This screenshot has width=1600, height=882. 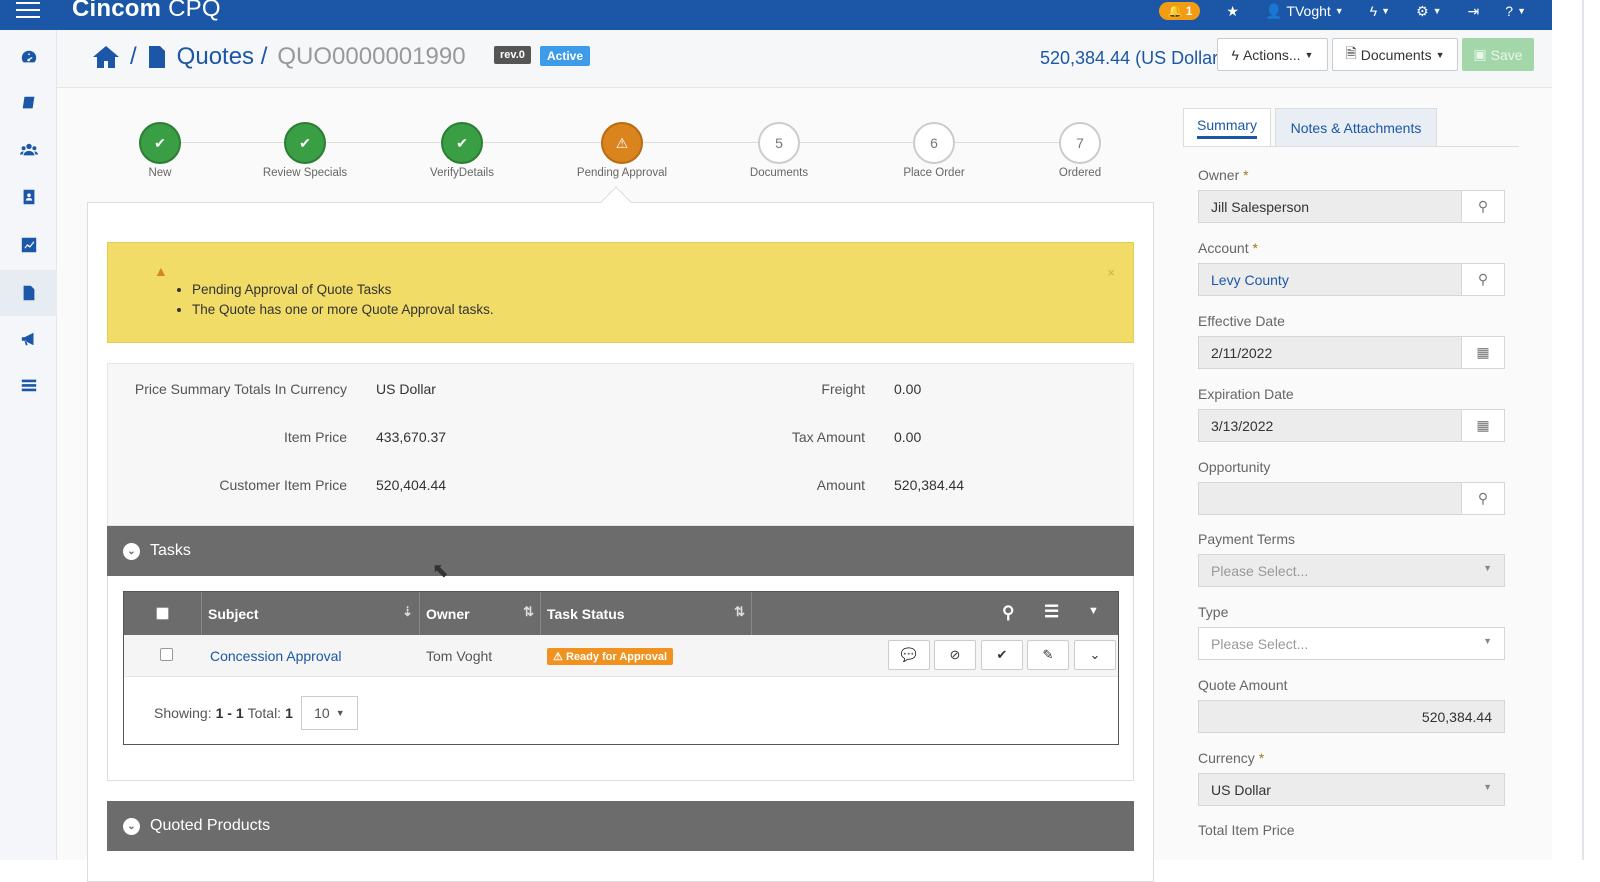 What do you see at coordinates (646, 613) in the screenshot?
I see `column-task-status: Task Status ⇅` at bounding box center [646, 613].